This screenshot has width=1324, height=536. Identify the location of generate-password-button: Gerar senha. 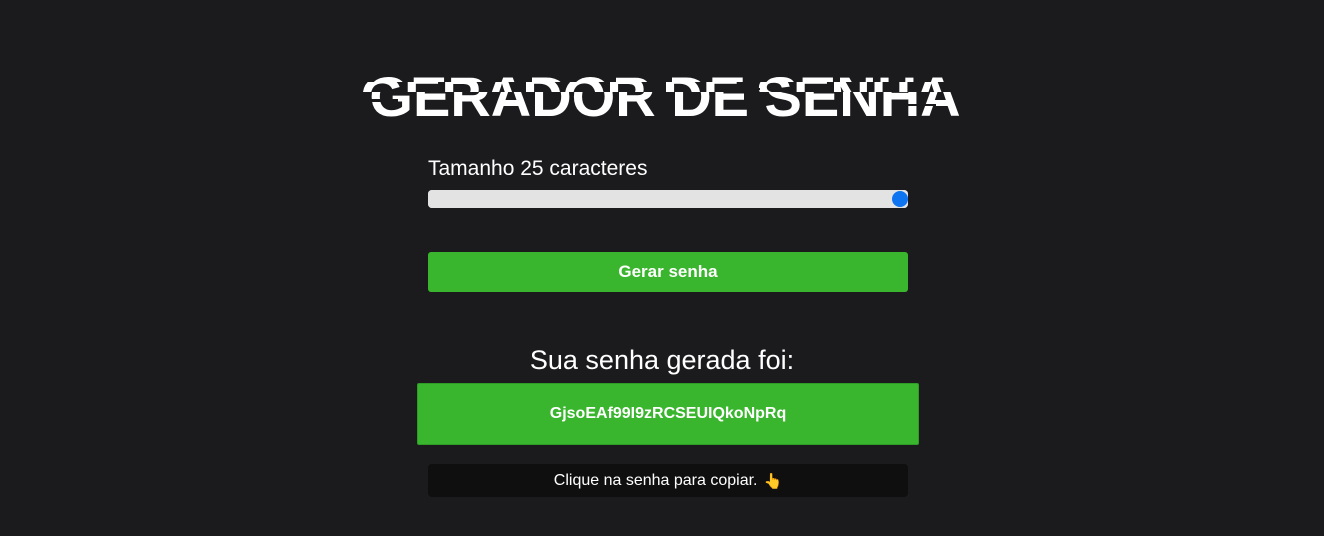
(668, 272).